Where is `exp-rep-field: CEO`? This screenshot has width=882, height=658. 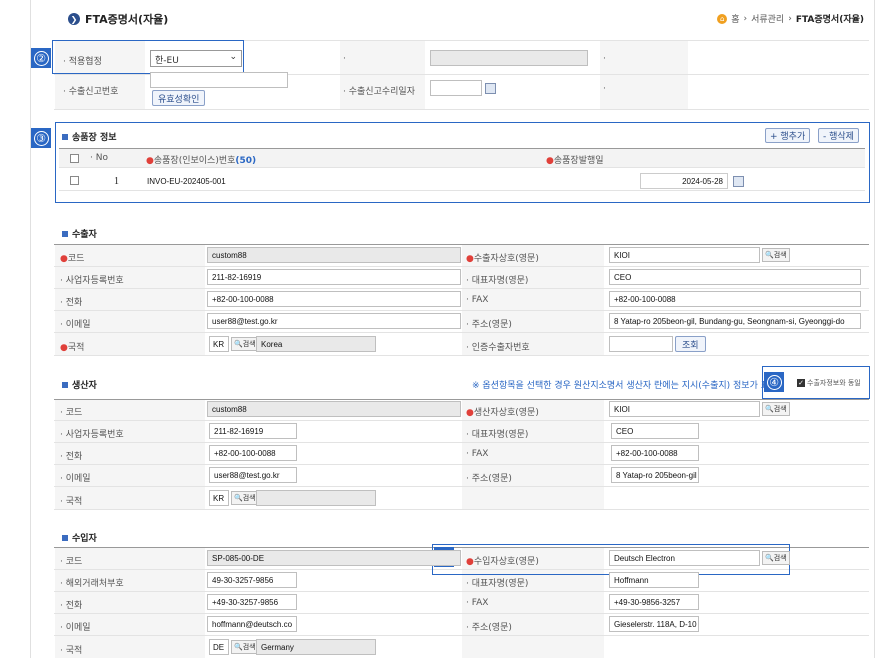 exp-rep-field: CEO is located at coordinates (735, 277).